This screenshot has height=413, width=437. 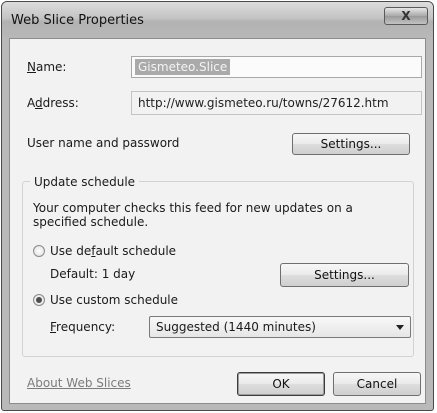 I want to click on ok-button: OK, so click(x=281, y=384).